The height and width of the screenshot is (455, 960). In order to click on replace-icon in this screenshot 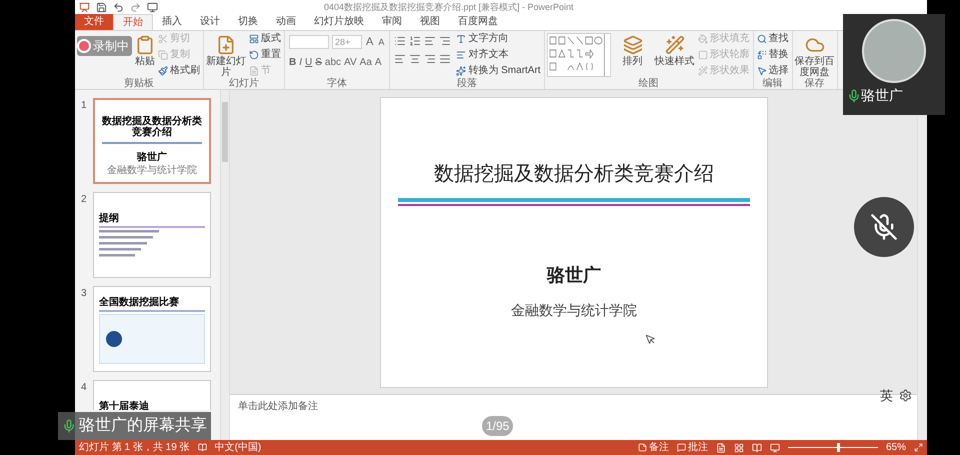, I will do `click(761, 55)`.